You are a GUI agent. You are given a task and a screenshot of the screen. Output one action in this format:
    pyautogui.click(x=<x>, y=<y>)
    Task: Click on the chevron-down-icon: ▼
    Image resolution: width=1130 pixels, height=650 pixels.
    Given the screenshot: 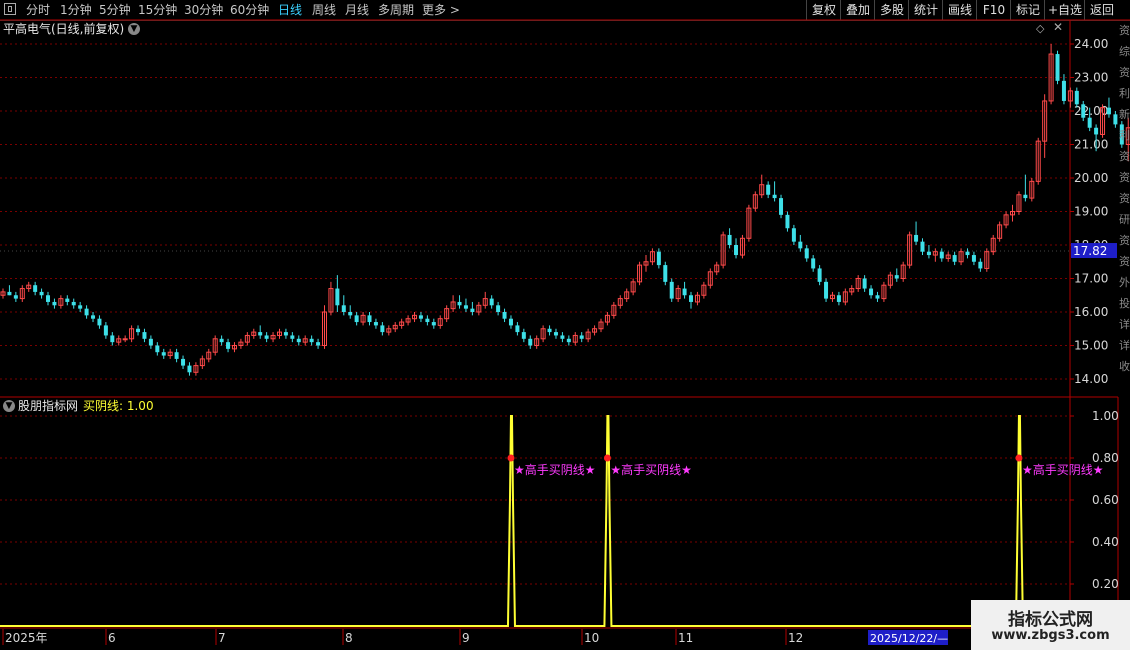 What is the action you would take?
    pyautogui.click(x=9, y=406)
    